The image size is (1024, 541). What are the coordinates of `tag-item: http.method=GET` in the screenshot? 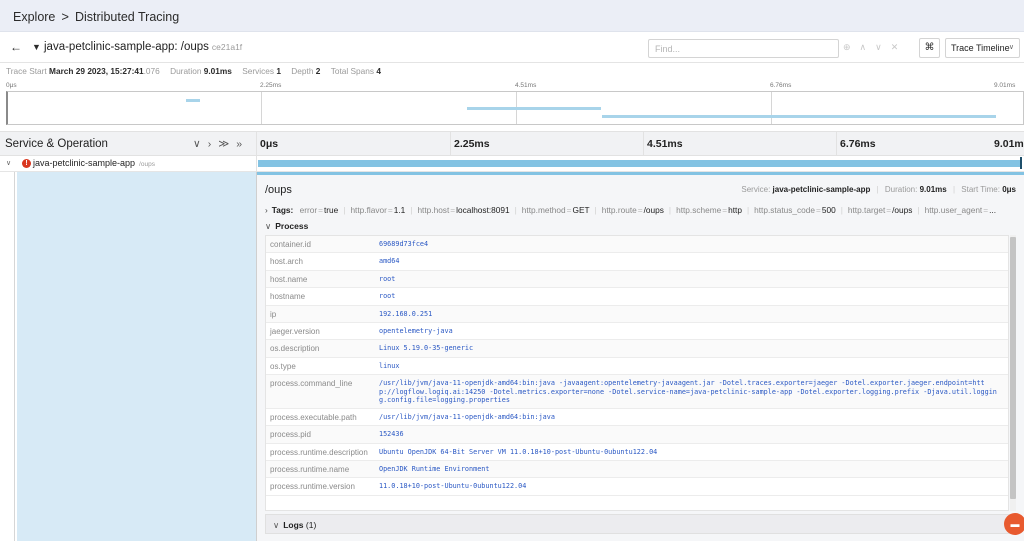 It's located at (556, 210).